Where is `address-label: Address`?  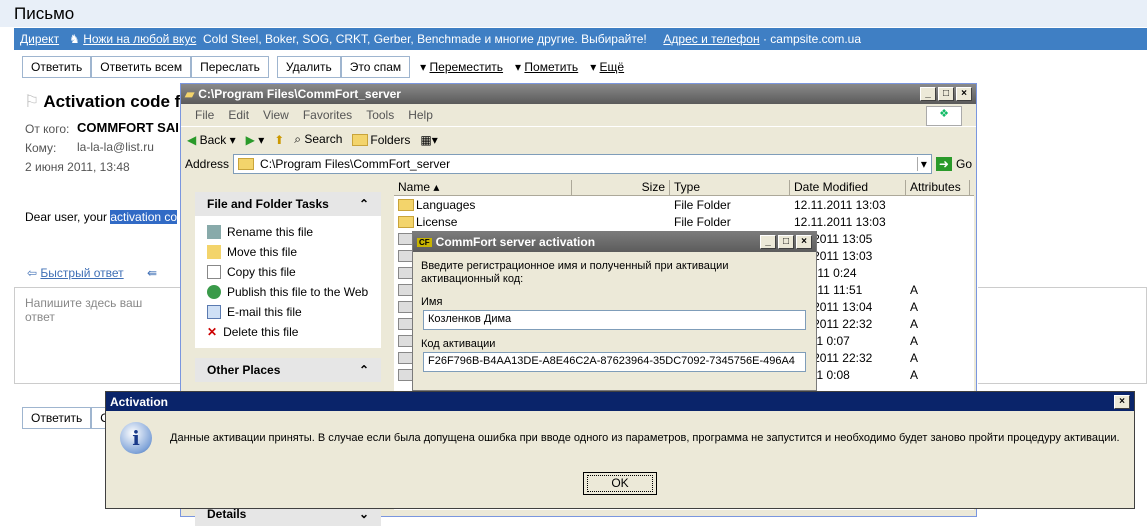 address-label: Address is located at coordinates (207, 164).